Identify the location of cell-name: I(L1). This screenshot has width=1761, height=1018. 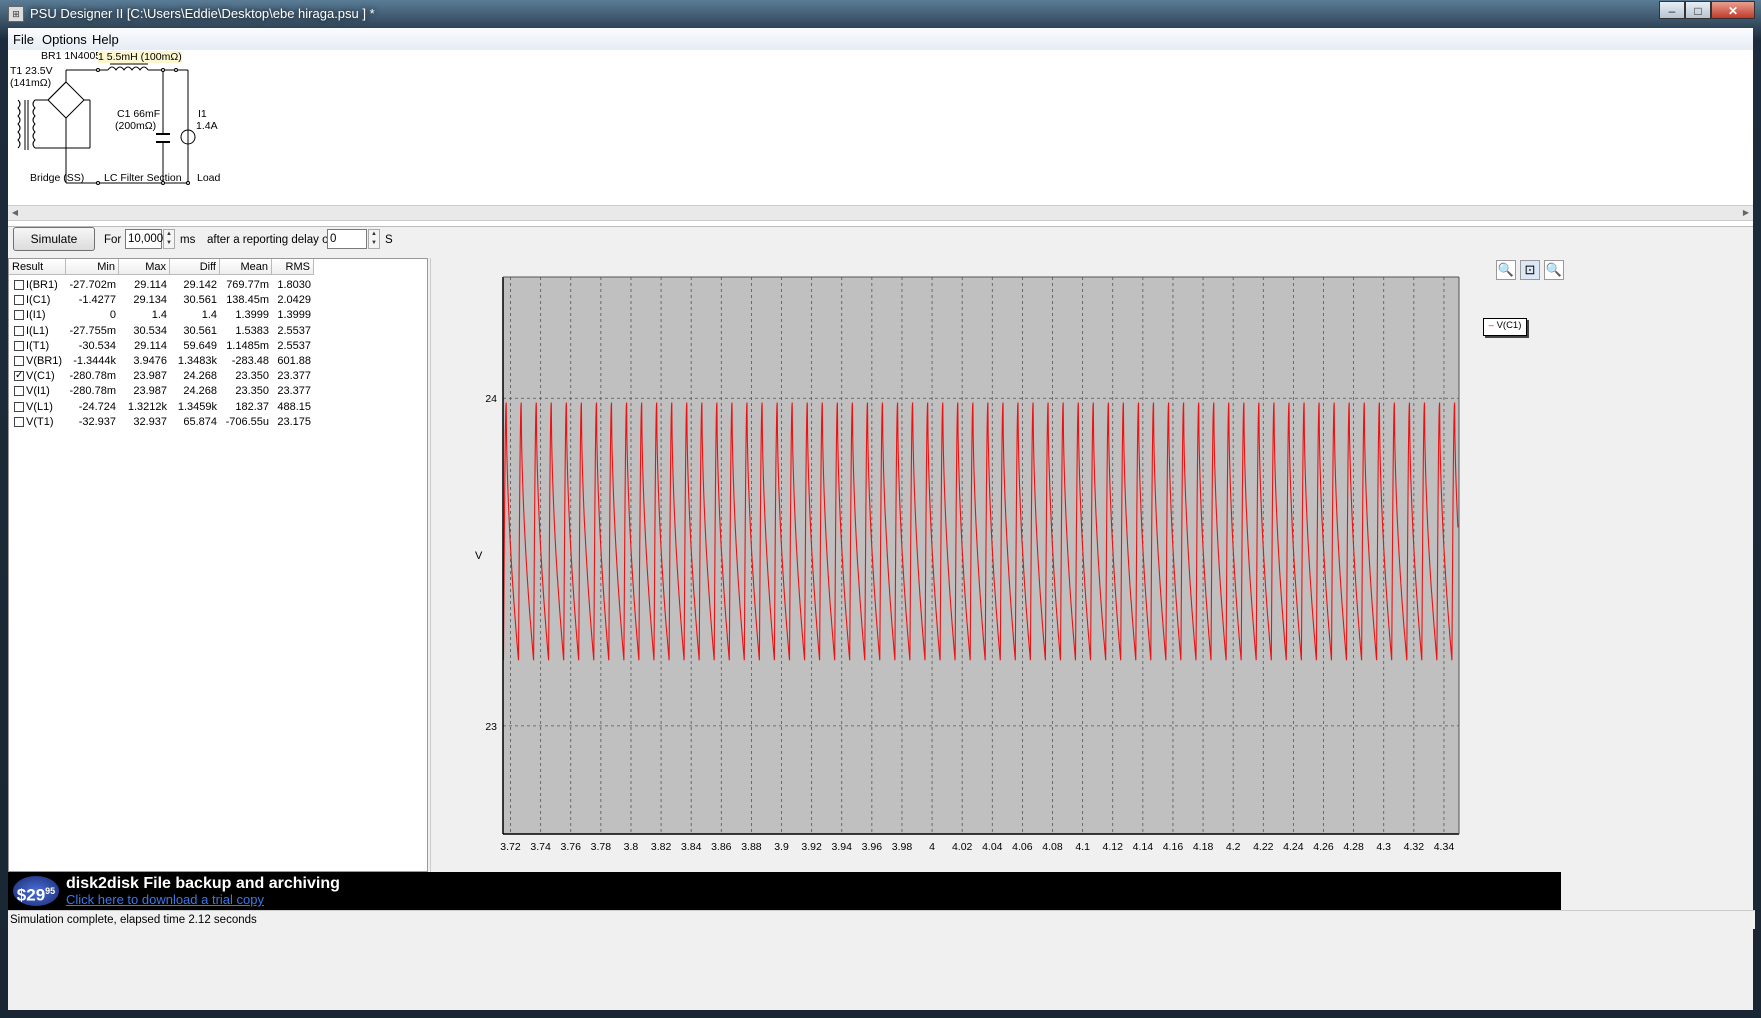
(37, 330).